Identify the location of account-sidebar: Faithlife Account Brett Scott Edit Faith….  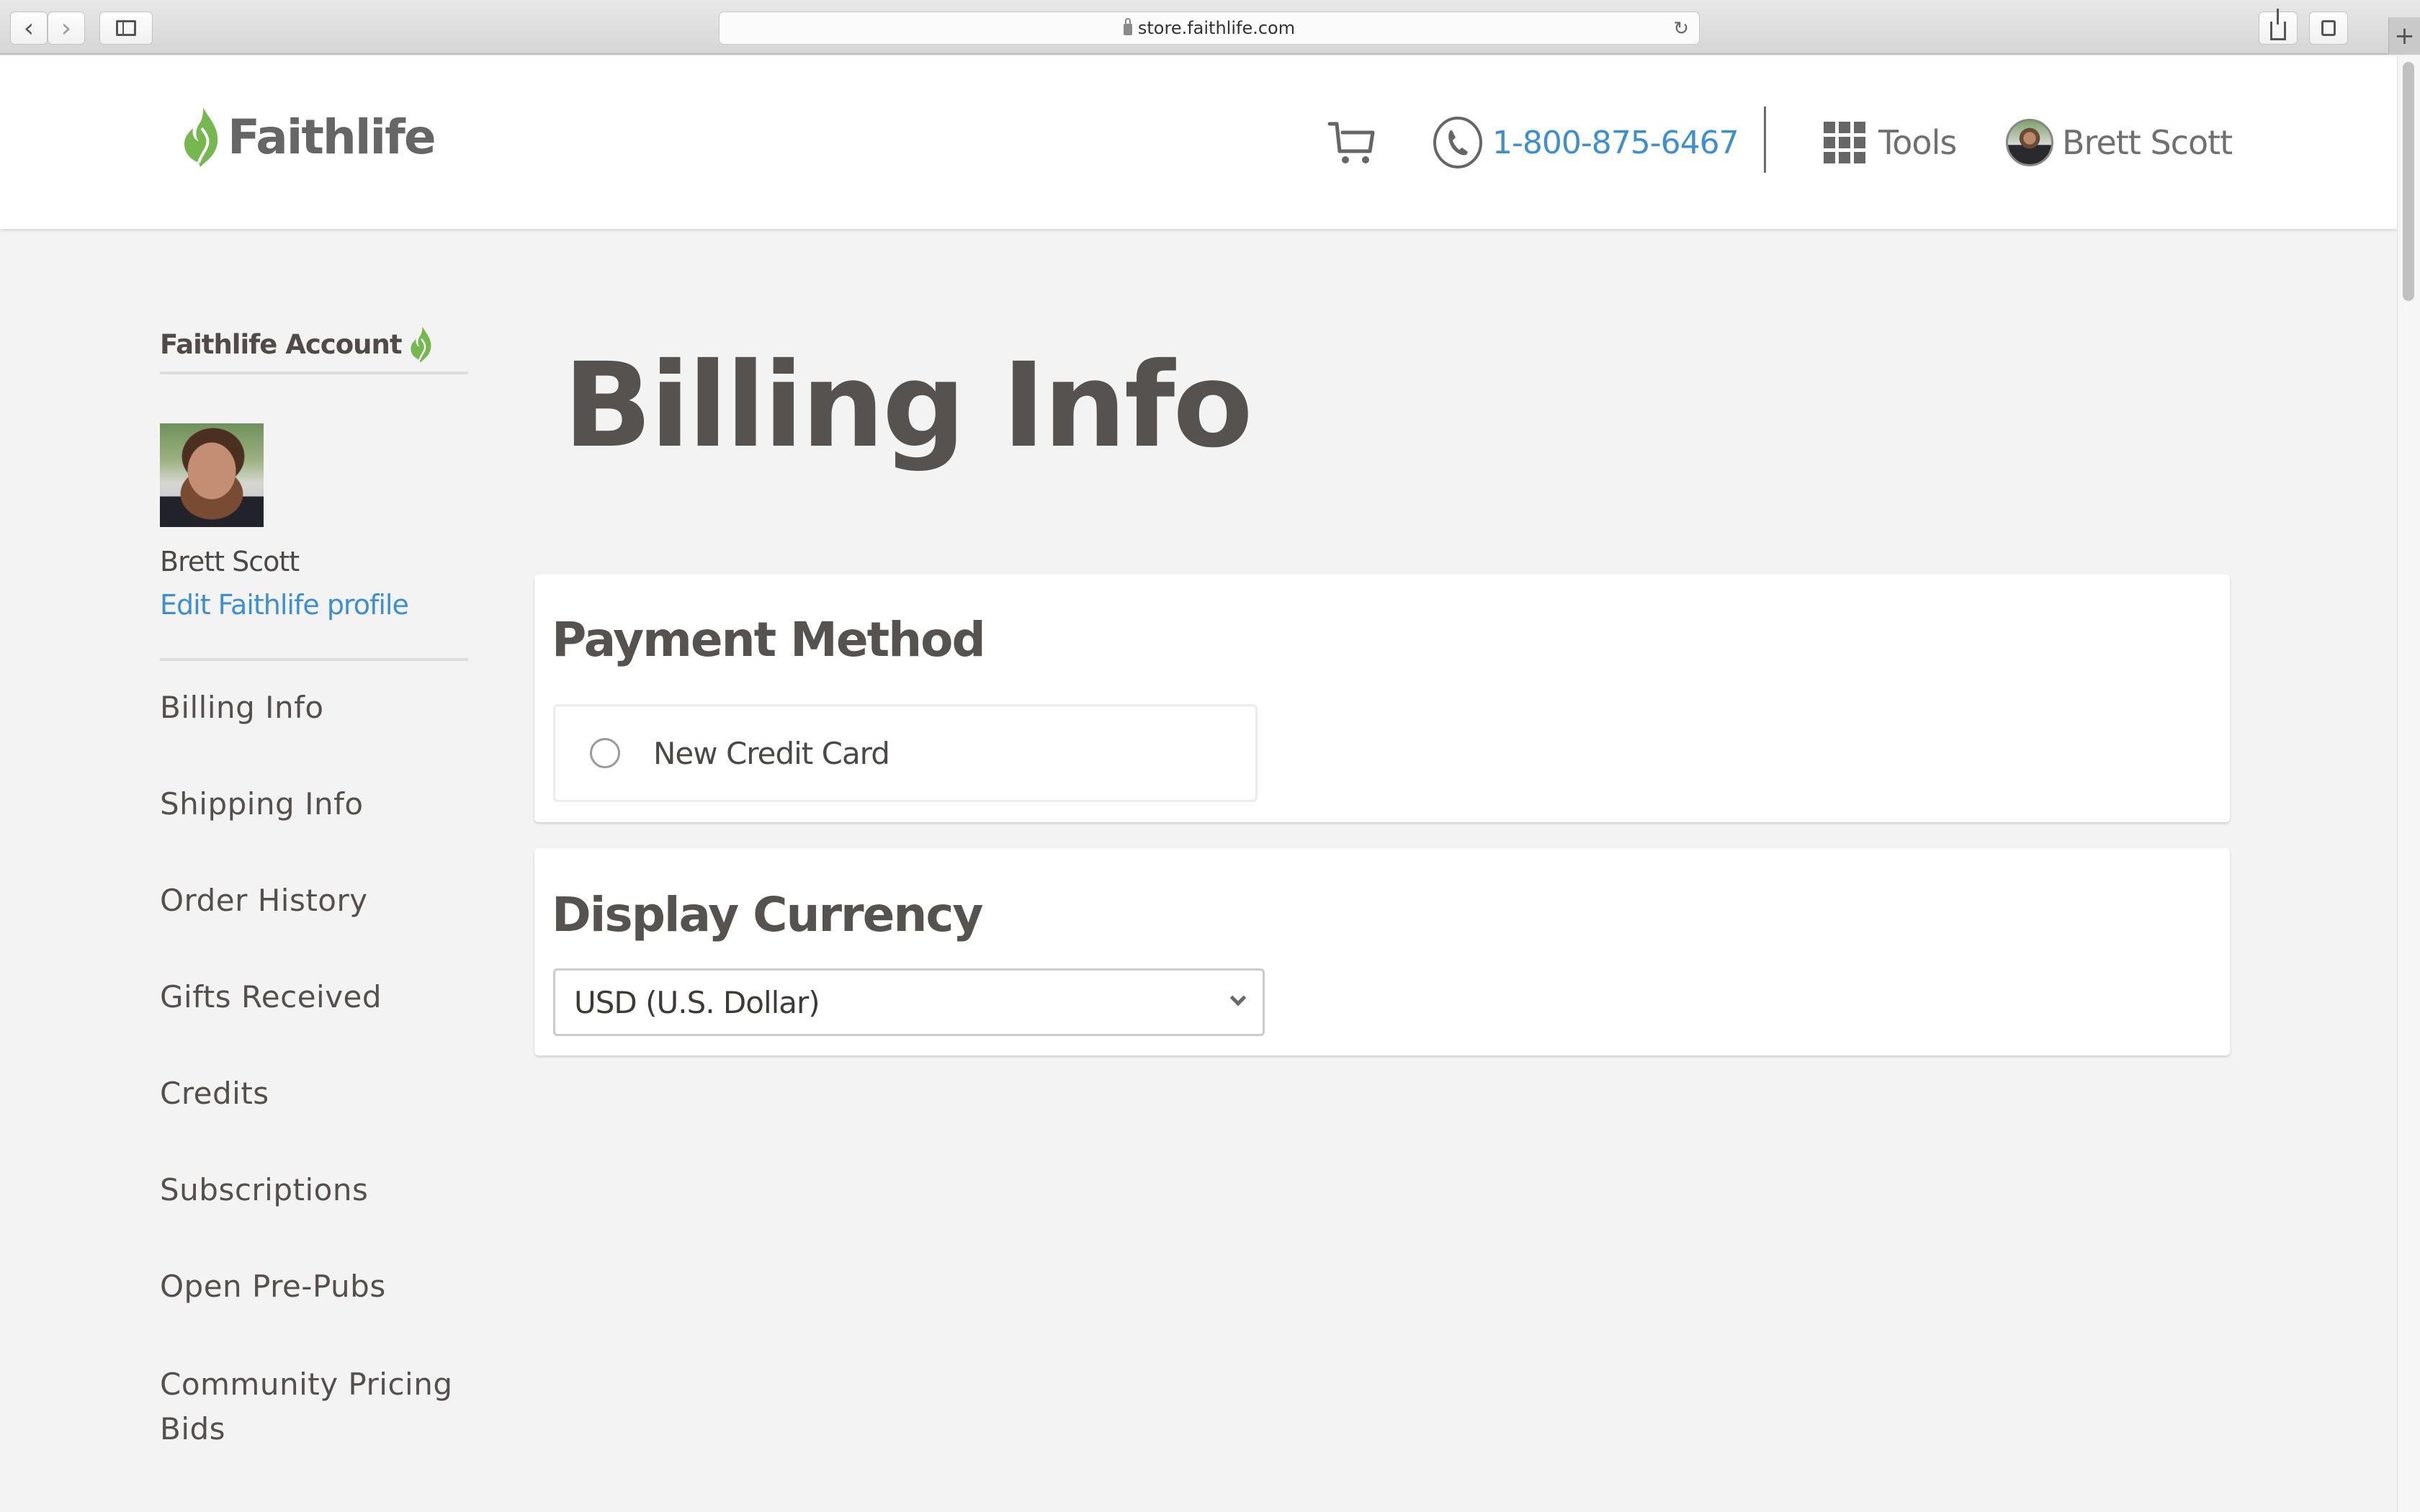
(314, 885).